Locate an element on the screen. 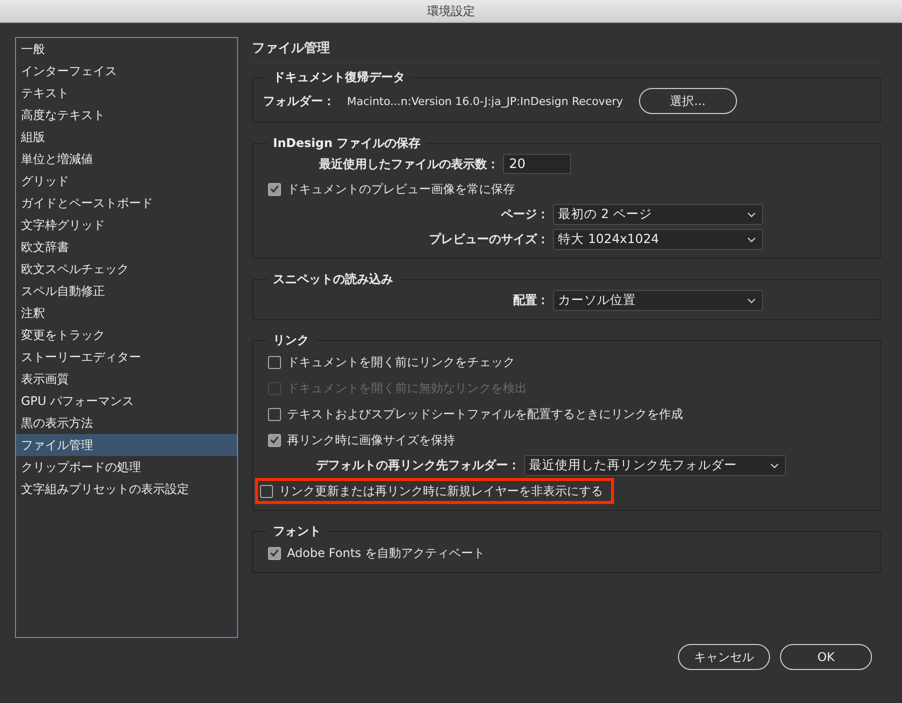  sidebar-item: 高度なテキスト is located at coordinates (126, 115).